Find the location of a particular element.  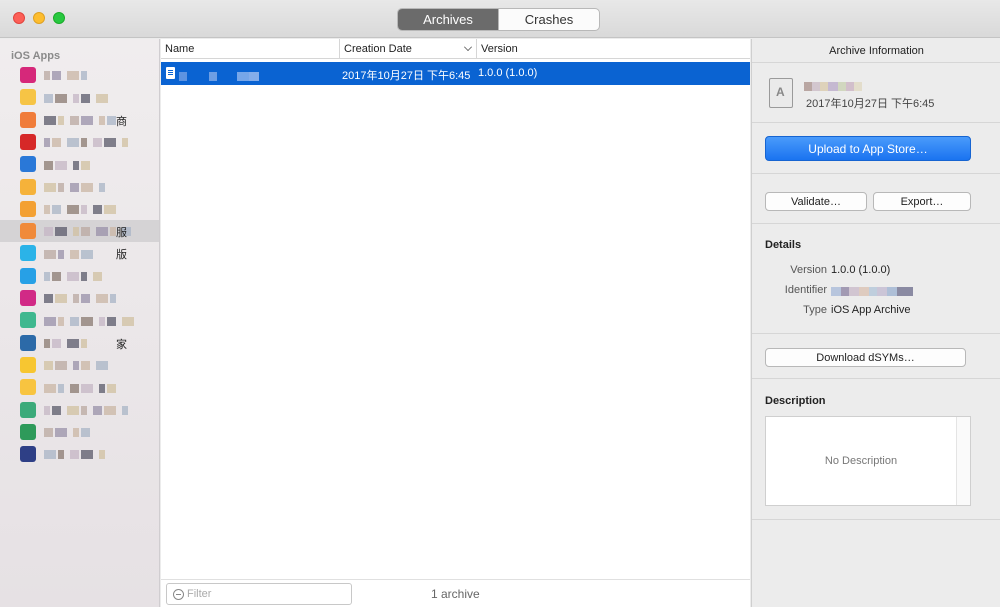

type-value: iOS App Archive is located at coordinates (871, 310).